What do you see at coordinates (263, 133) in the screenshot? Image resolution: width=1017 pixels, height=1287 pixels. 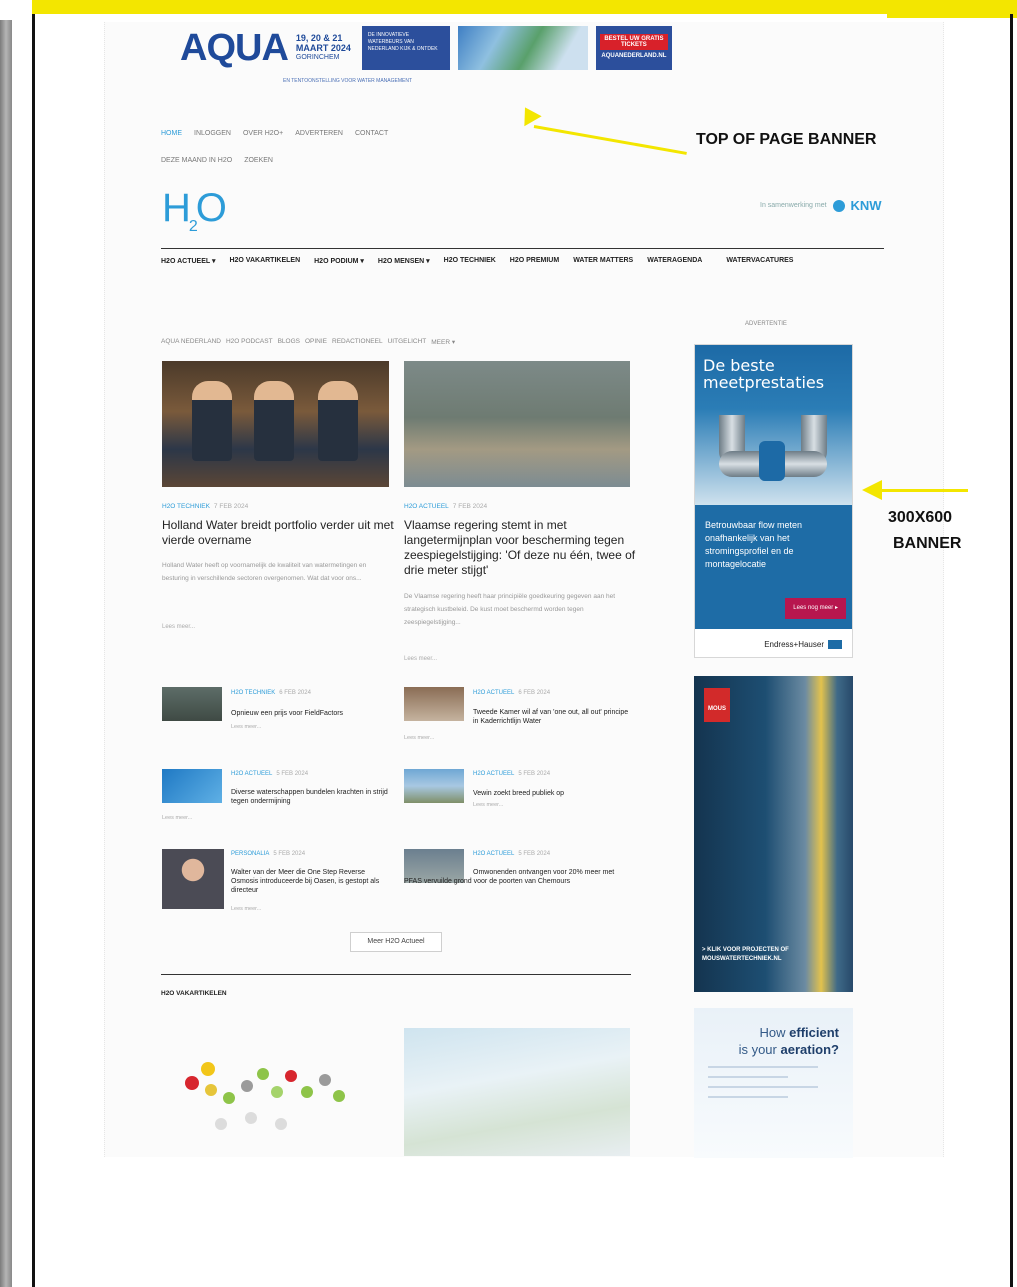 I see `utility-nav-about: OVER H2O+` at bounding box center [263, 133].